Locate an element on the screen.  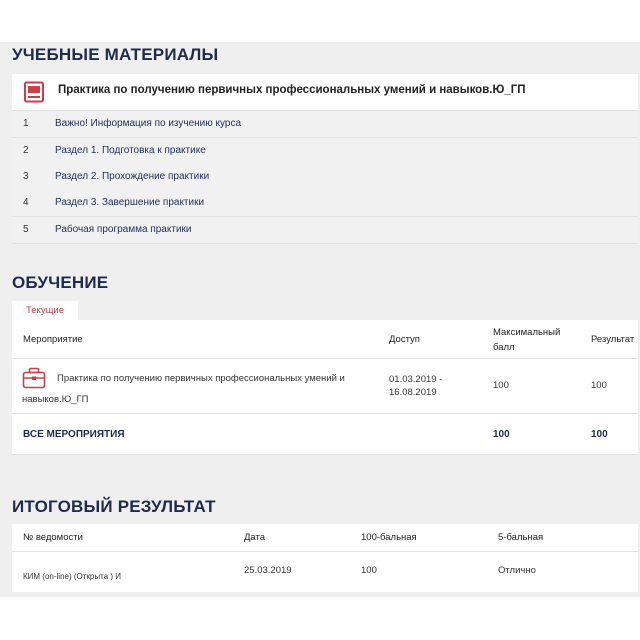
access-end: 16.08.2019 is located at coordinates (413, 392).